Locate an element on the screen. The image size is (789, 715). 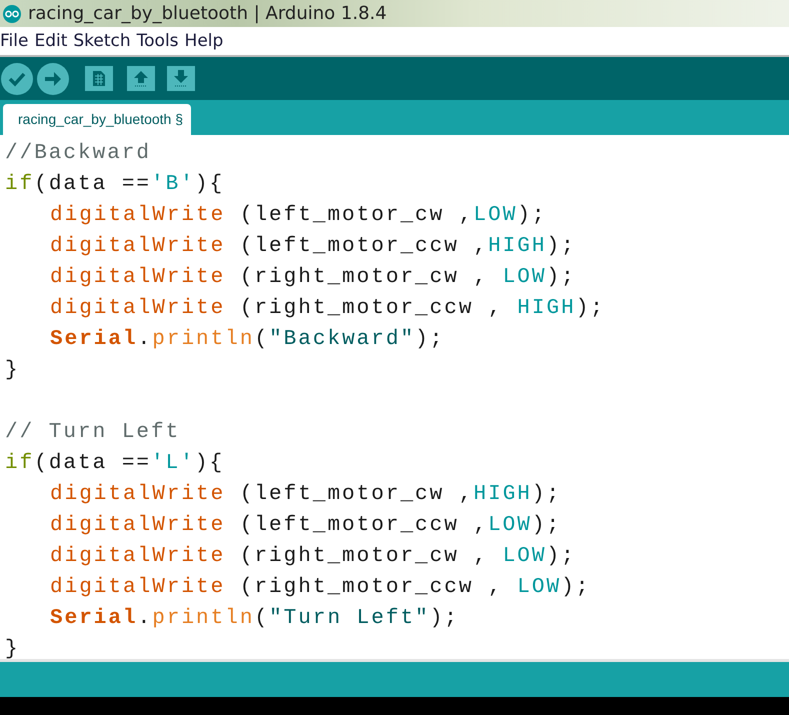
menu-item: Tools is located at coordinates (159, 41).